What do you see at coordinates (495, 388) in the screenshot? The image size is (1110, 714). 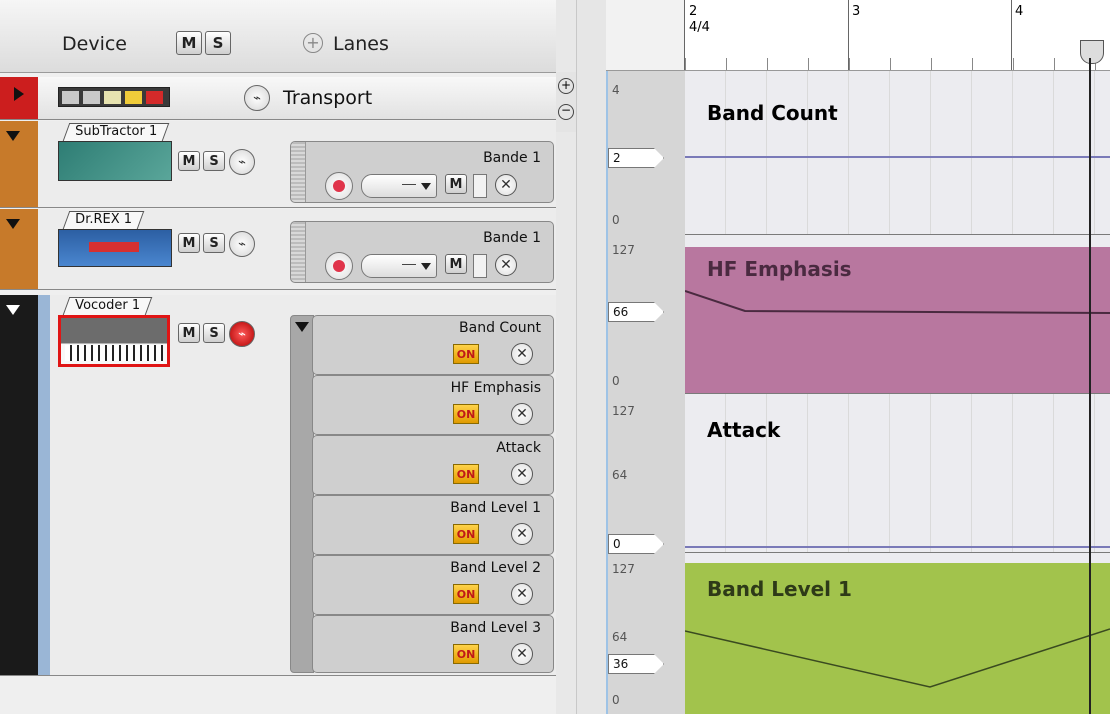 I see `param-label: HF Emphasis` at bounding box center [495, 388].